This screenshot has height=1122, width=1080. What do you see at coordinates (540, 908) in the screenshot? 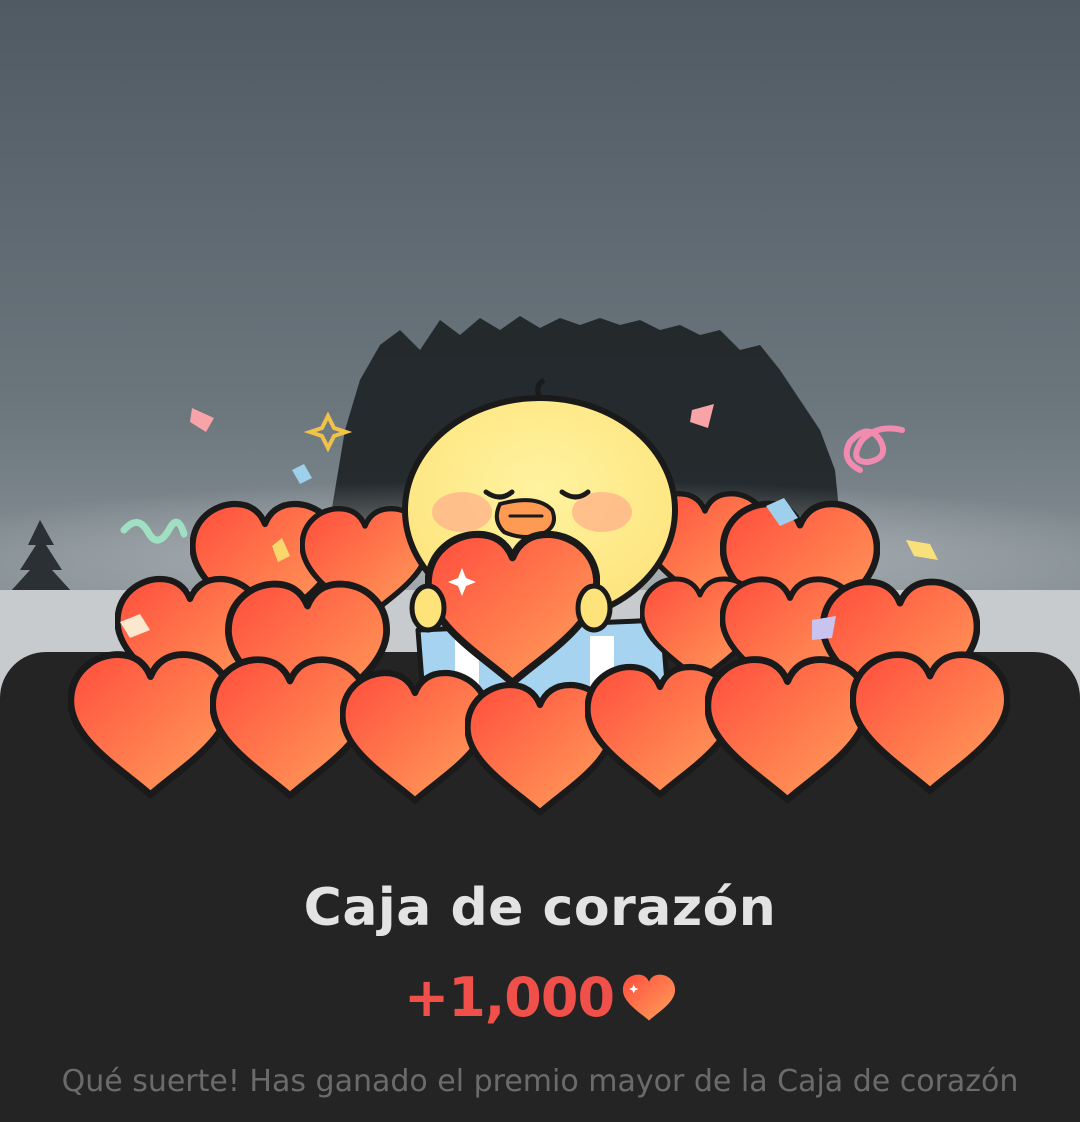
I see `reward-title: Caja de corazón` at bounding box center [540, 908].